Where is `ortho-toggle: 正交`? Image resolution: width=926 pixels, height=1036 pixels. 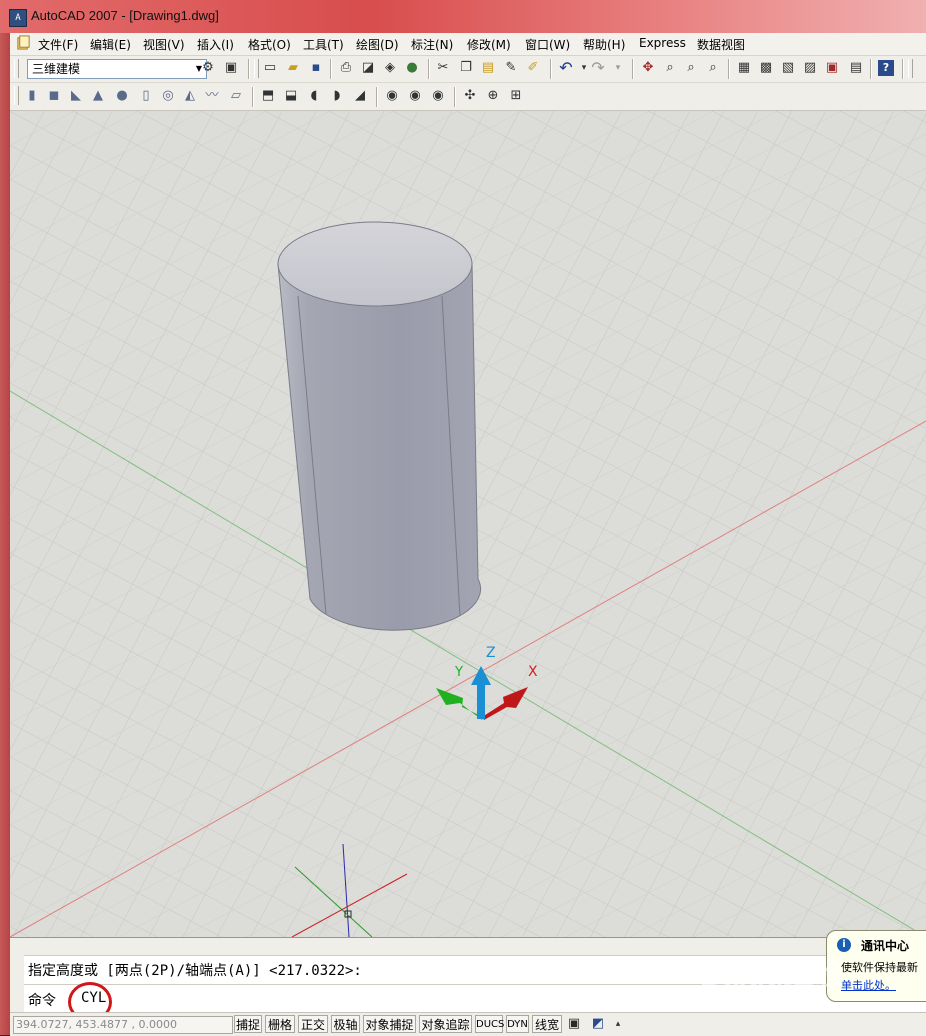 ortho-toggle: 正交 is located at coordinates (313, 1024).